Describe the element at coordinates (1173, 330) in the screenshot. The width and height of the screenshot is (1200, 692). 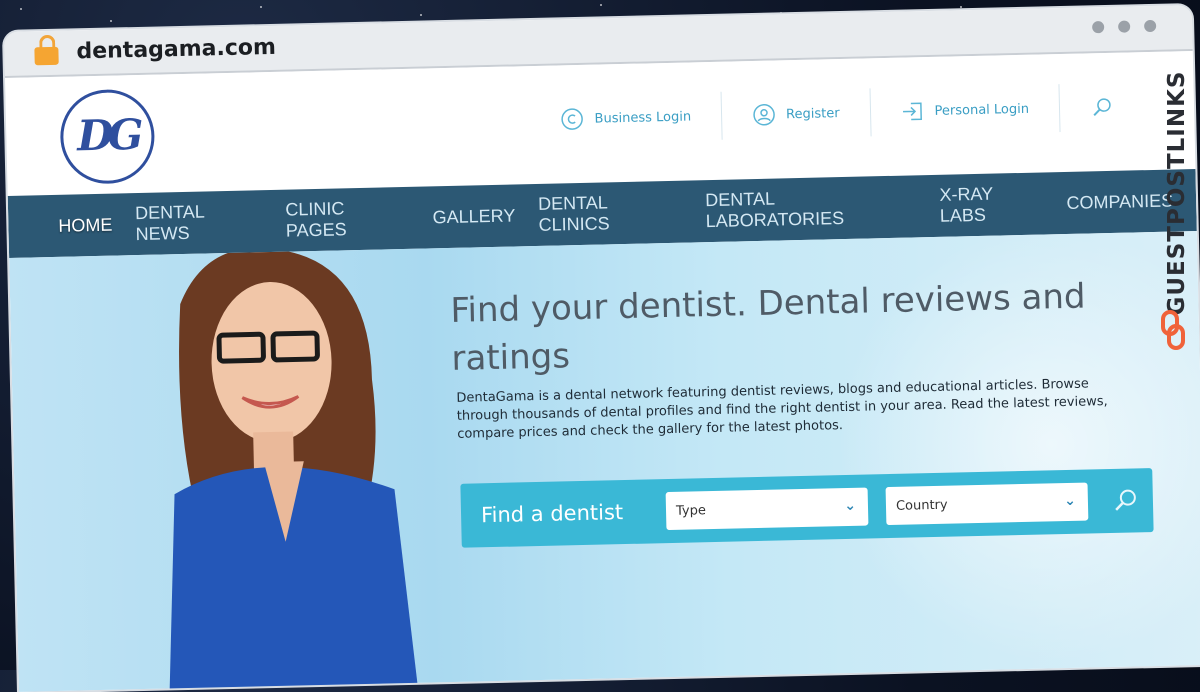
I see `link-icon` at that location.